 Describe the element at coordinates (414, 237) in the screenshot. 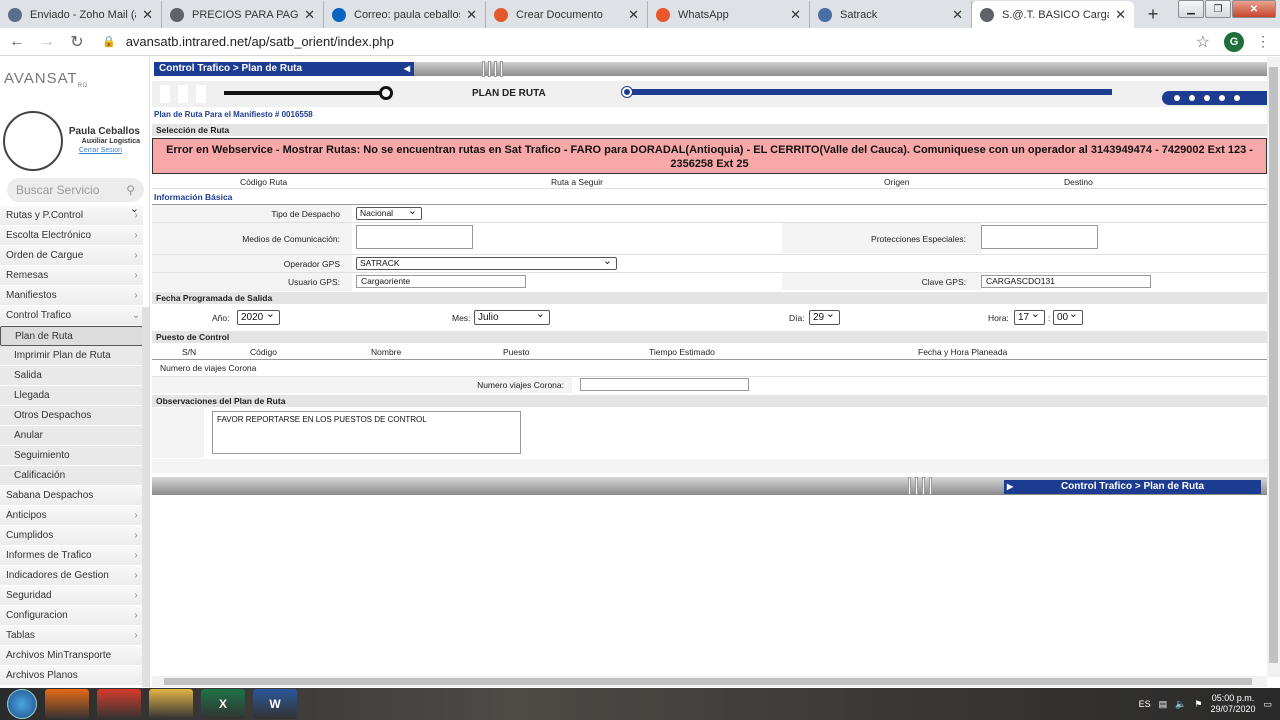

I see `medios-textarea` at that location.